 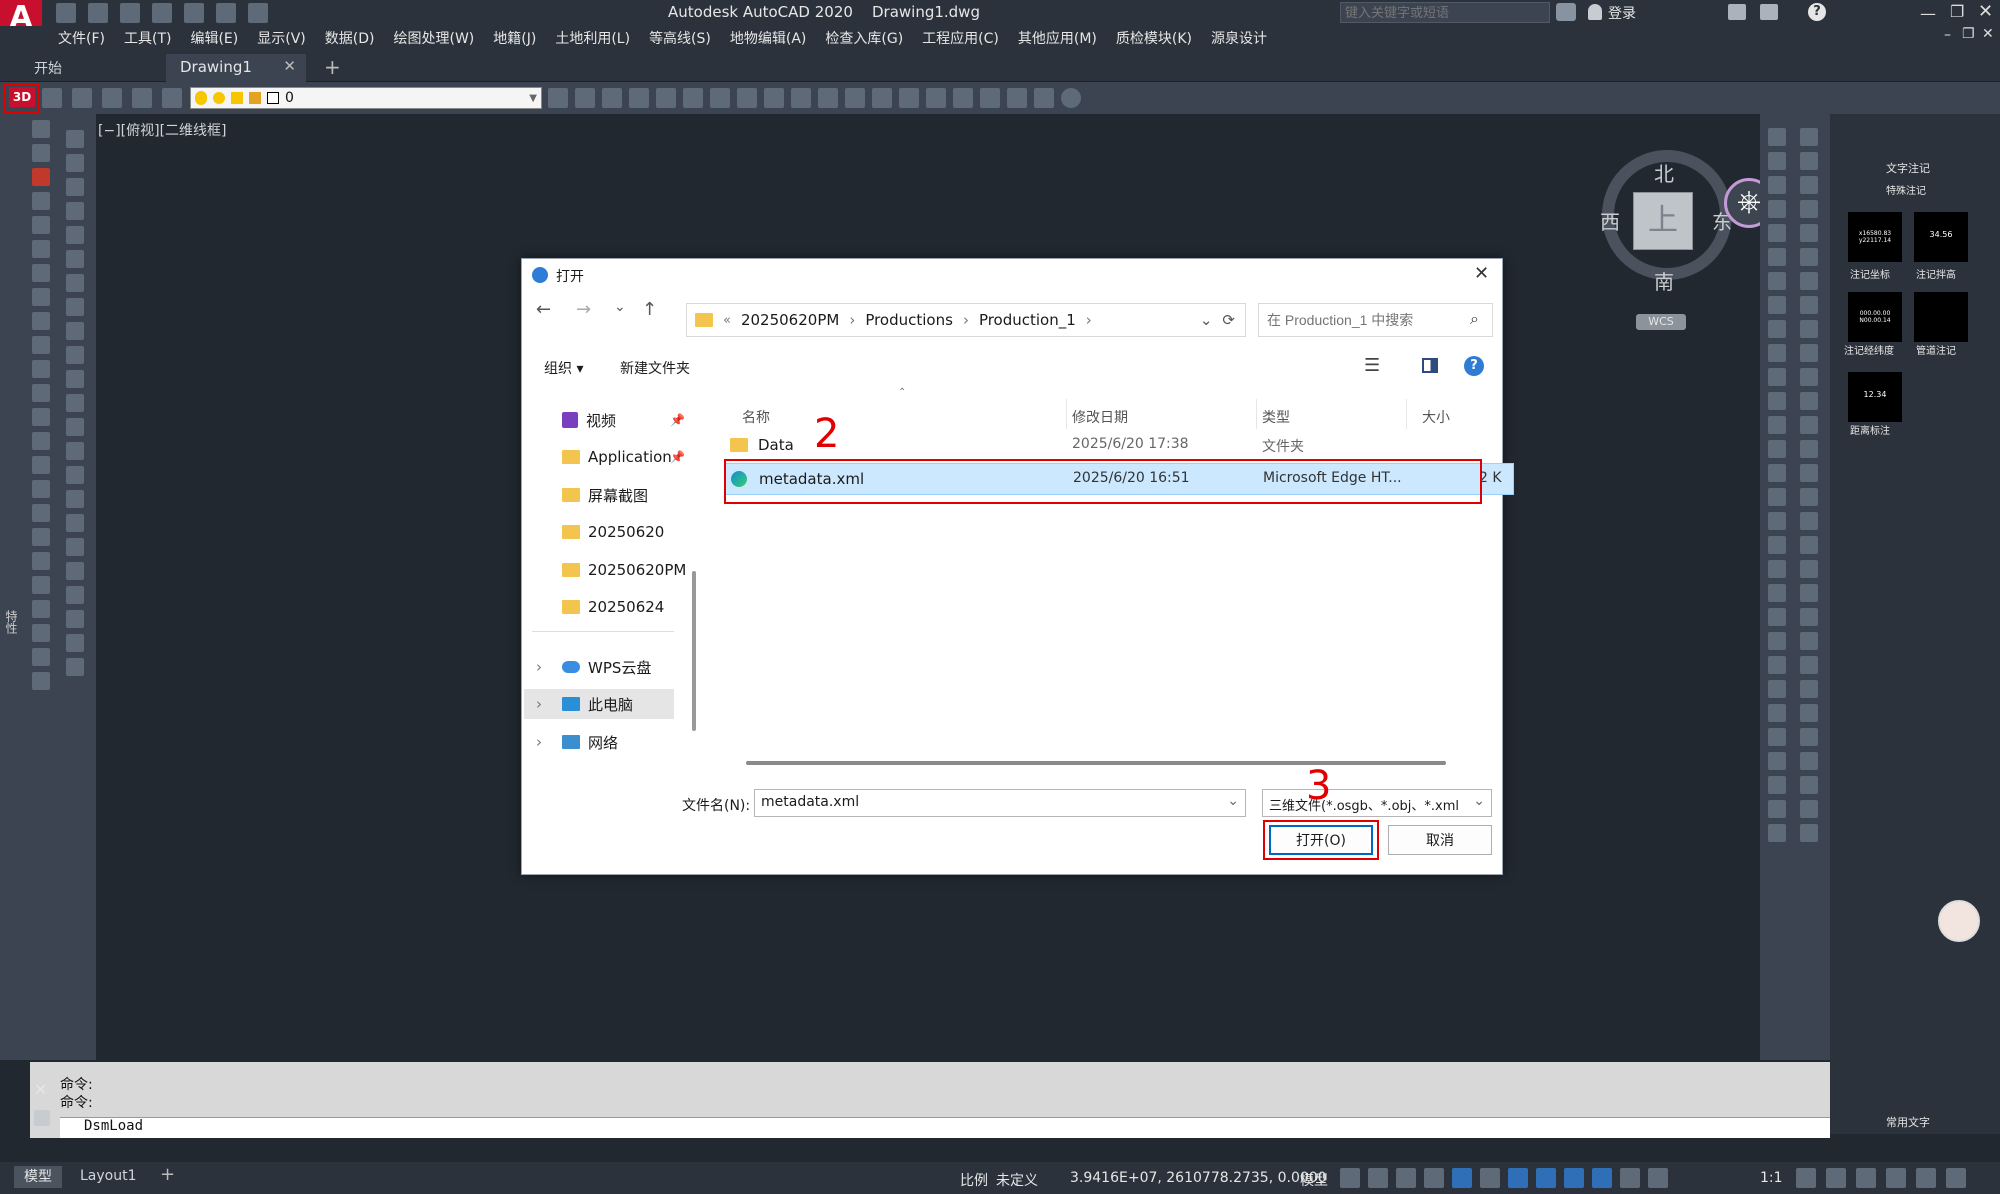 What do you see at coordinates (613, 607) in the screenshot?
I see `nav-item-20250624: 20250624` at bounding box center [613, 607].